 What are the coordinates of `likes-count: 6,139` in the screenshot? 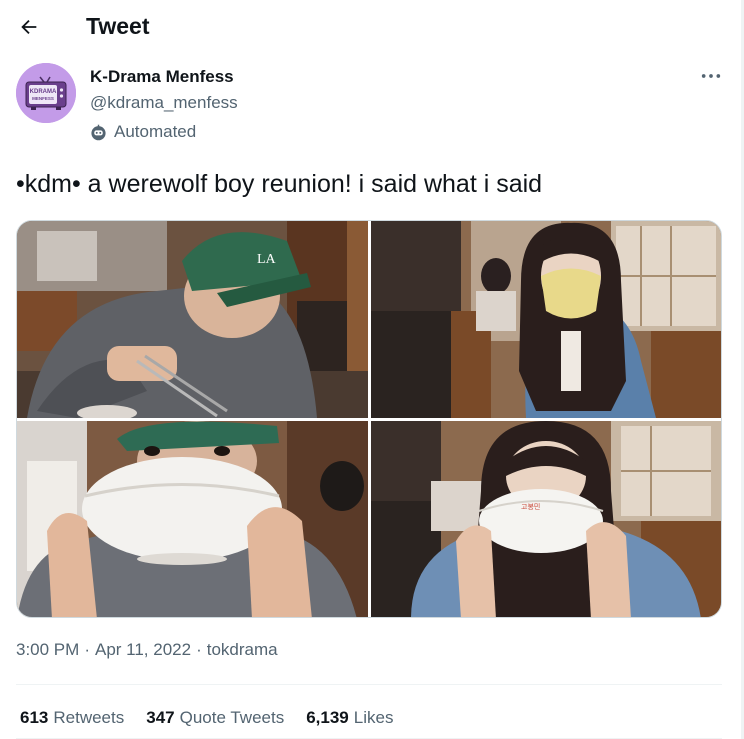 It's located at (327, 717).